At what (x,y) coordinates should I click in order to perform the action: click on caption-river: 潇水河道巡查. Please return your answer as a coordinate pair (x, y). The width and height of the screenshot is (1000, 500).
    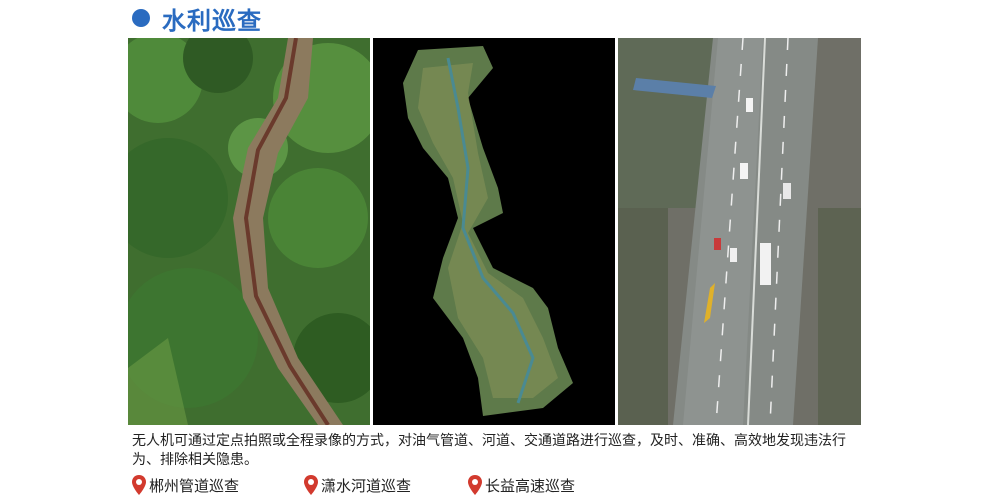
    Looking at the image, I should click on (357, 485).